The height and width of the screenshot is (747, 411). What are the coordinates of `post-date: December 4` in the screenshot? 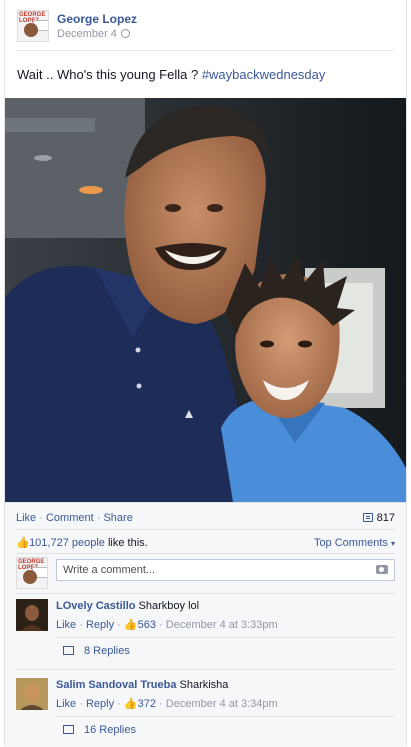 It's located at (93, 34).